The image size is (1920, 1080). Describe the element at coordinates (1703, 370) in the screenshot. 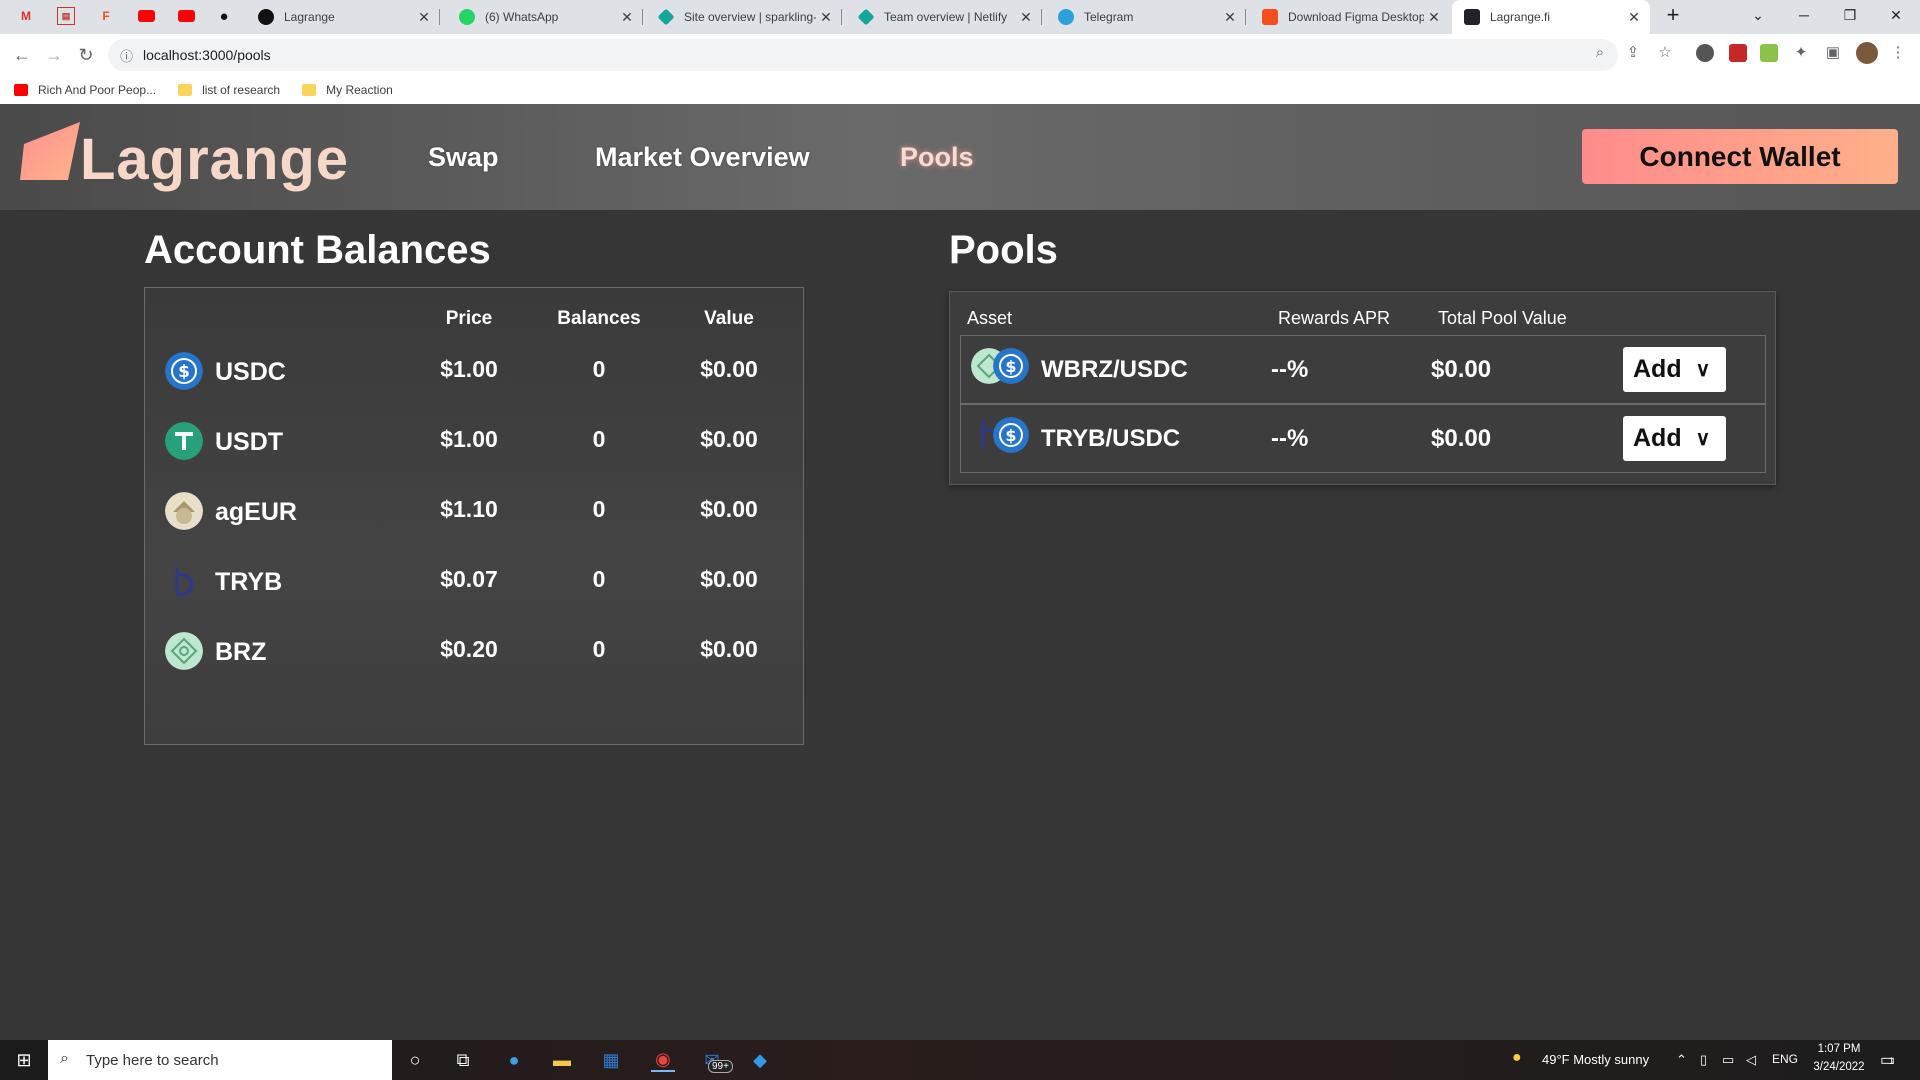

I see `chevron-down-icon: ∨` at that location.